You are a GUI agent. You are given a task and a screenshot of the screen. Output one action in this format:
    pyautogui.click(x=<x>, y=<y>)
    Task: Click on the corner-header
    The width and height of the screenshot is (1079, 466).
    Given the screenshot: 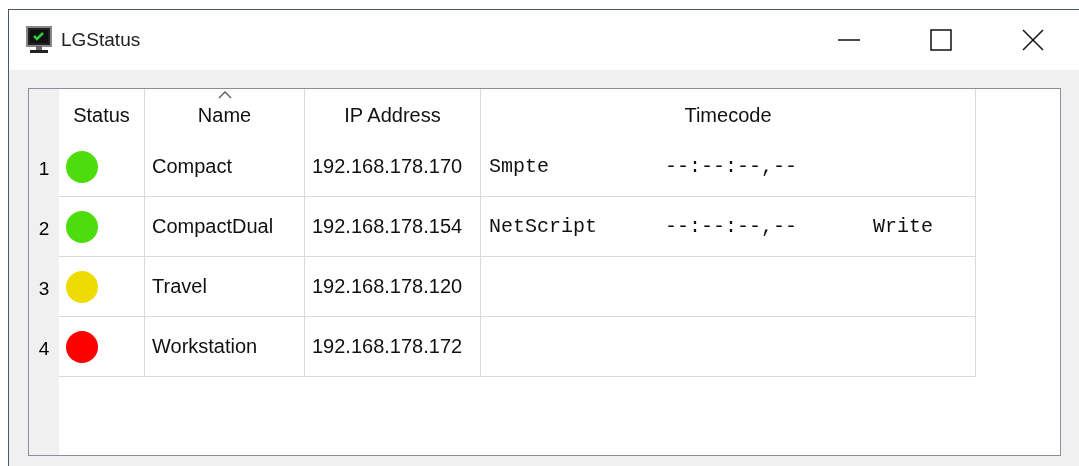 What is the action you would take?
    pyautogui.click(x=44, y=113)
    